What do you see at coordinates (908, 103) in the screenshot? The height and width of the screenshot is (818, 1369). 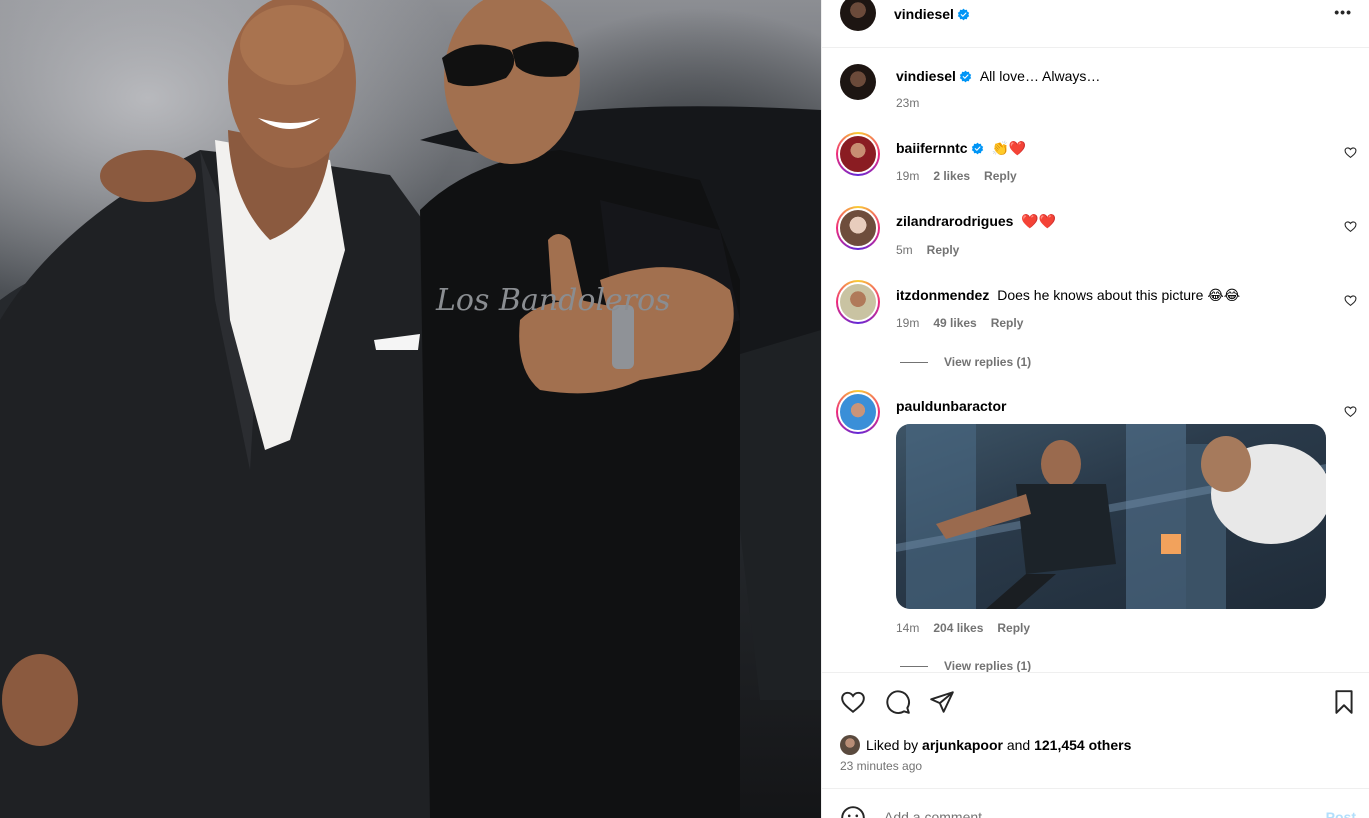 I see `caption-time: 23m` at bounding box center [908, 103].